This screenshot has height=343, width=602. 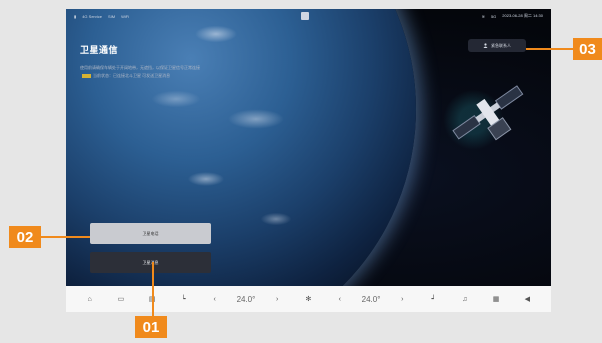 What do you see at coordinates (402, 299) in the screenshot?
I see `right-temp-up-button: ›` at bounding box center [402, 299].